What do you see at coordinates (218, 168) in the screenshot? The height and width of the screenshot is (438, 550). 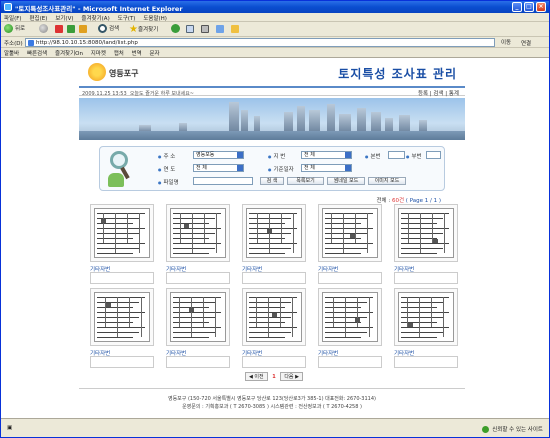 I see `year-select: 전 체` at bounding box center [218, 168].